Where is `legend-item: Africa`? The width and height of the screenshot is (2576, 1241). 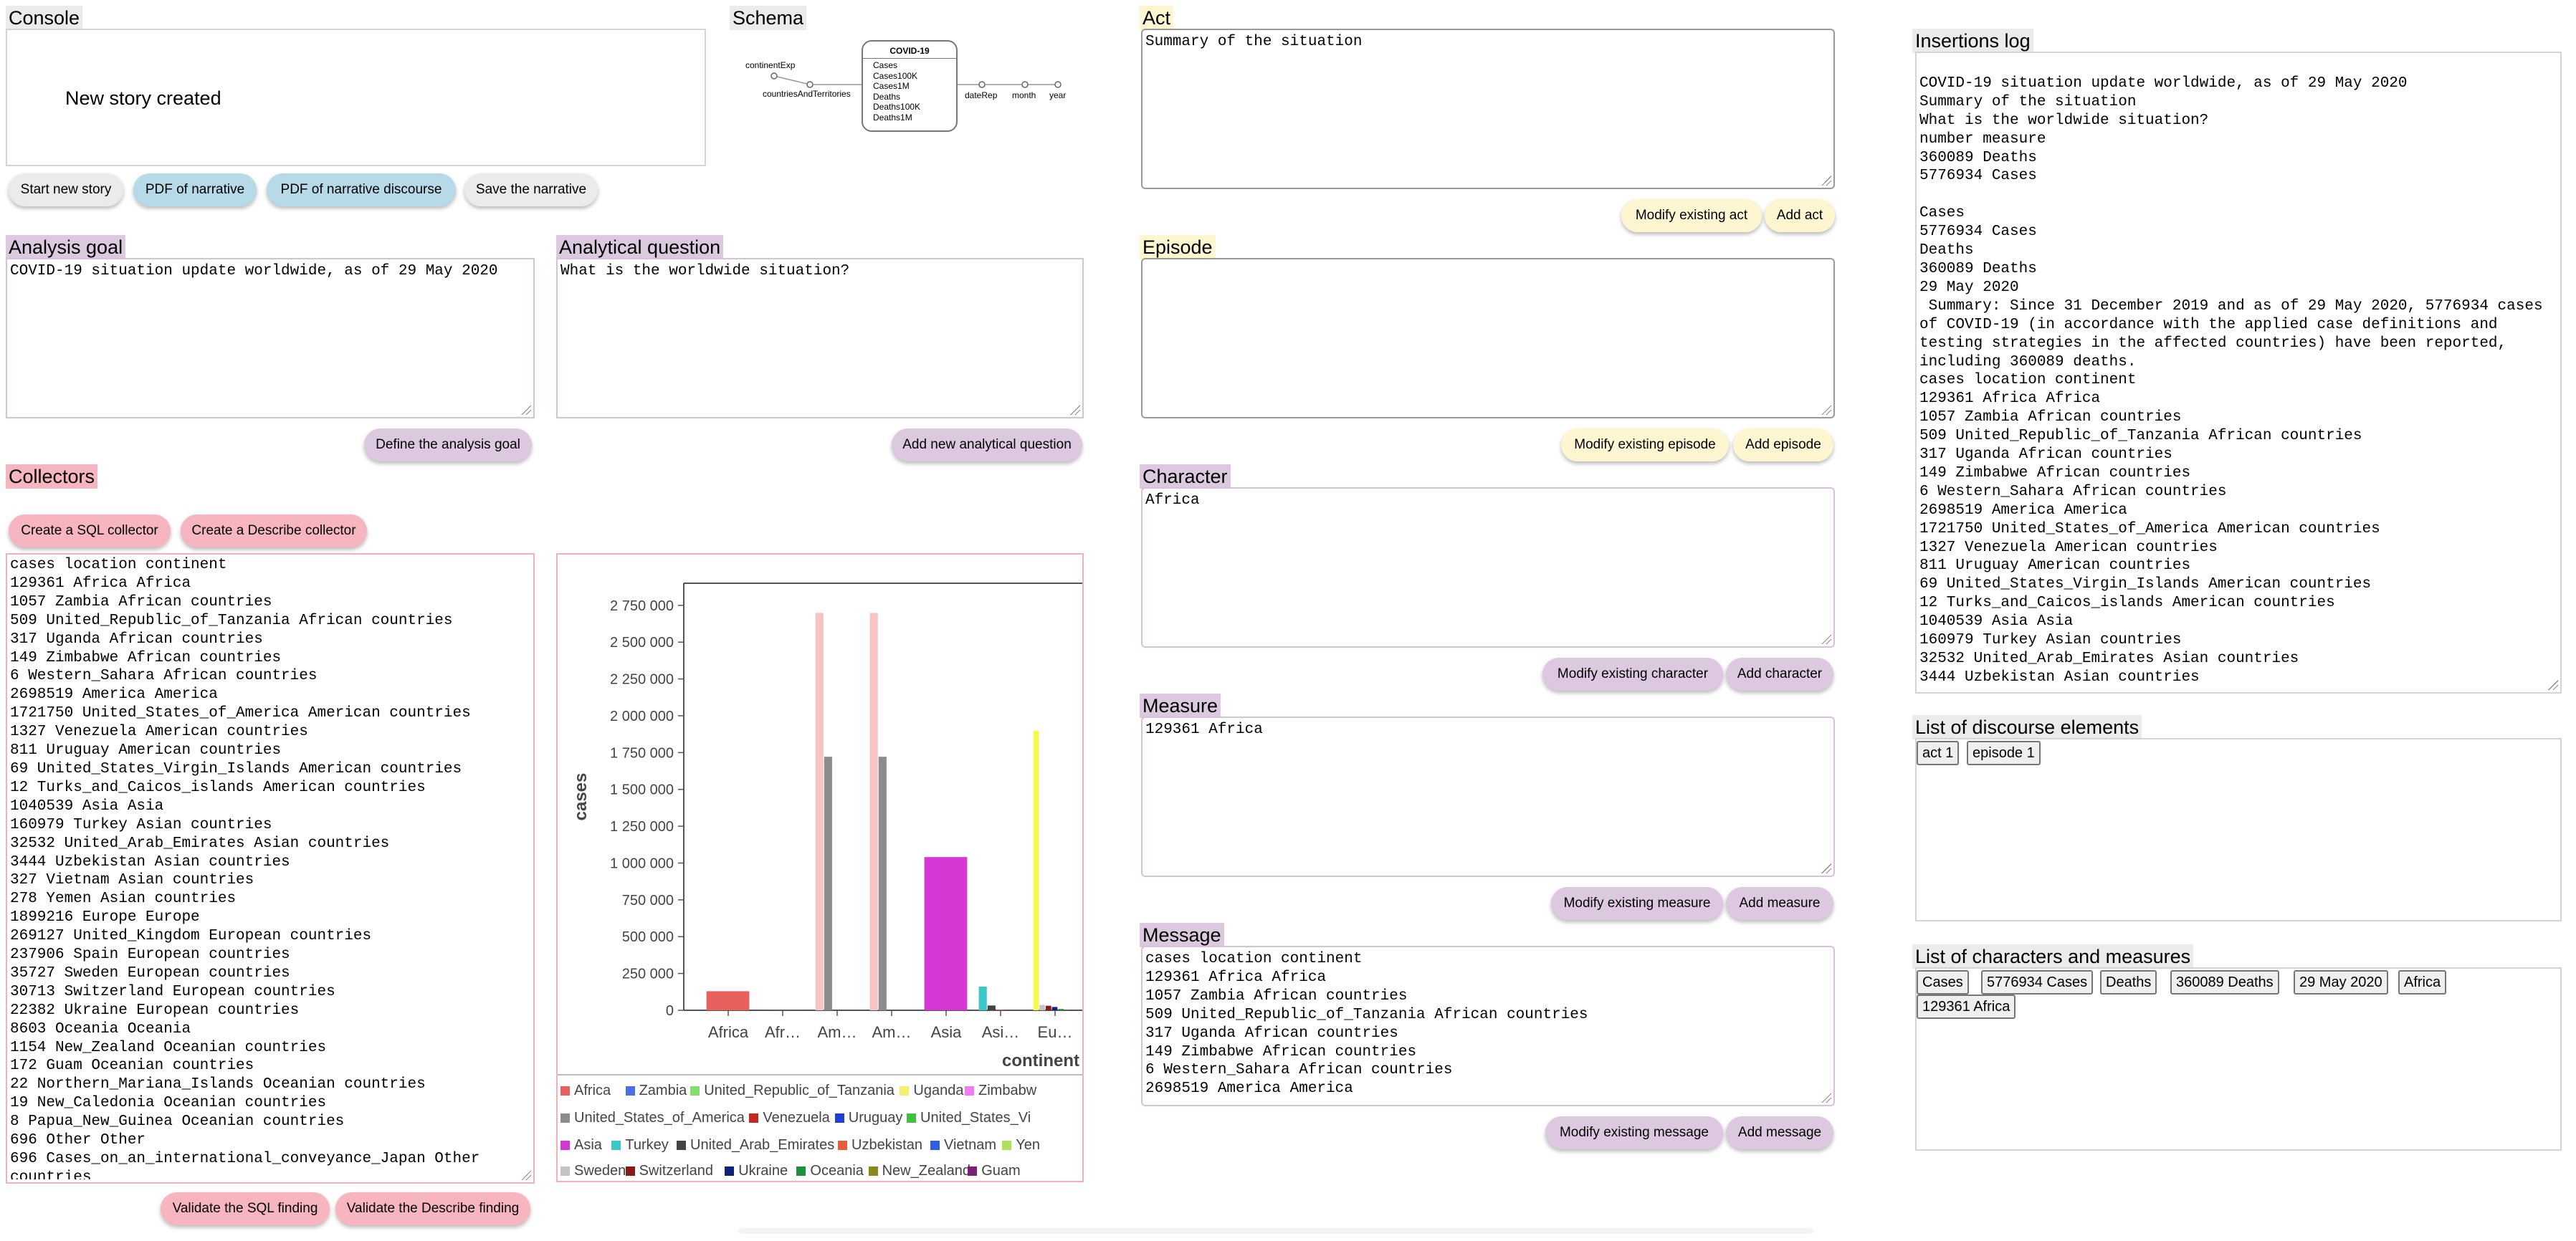
legend-item: Africa is located at coordinates (585, 1090).